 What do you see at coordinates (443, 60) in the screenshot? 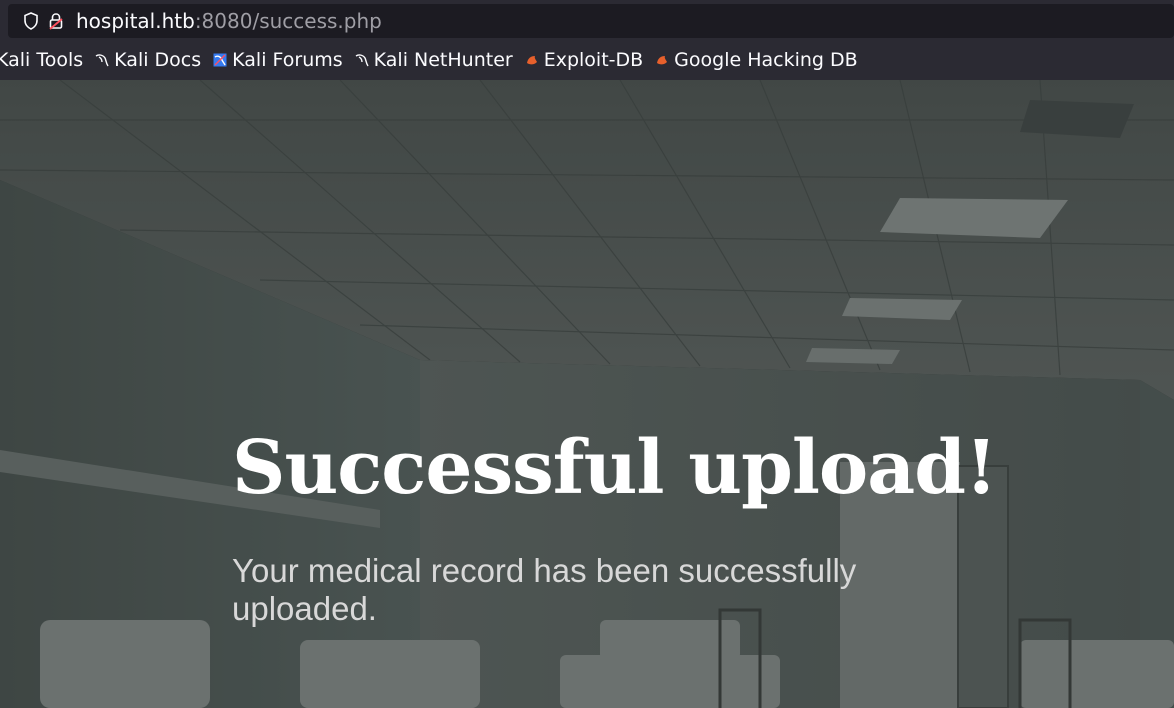
I see `bookmark-label: Kali NetHunter` at bounding box center [443, 60].